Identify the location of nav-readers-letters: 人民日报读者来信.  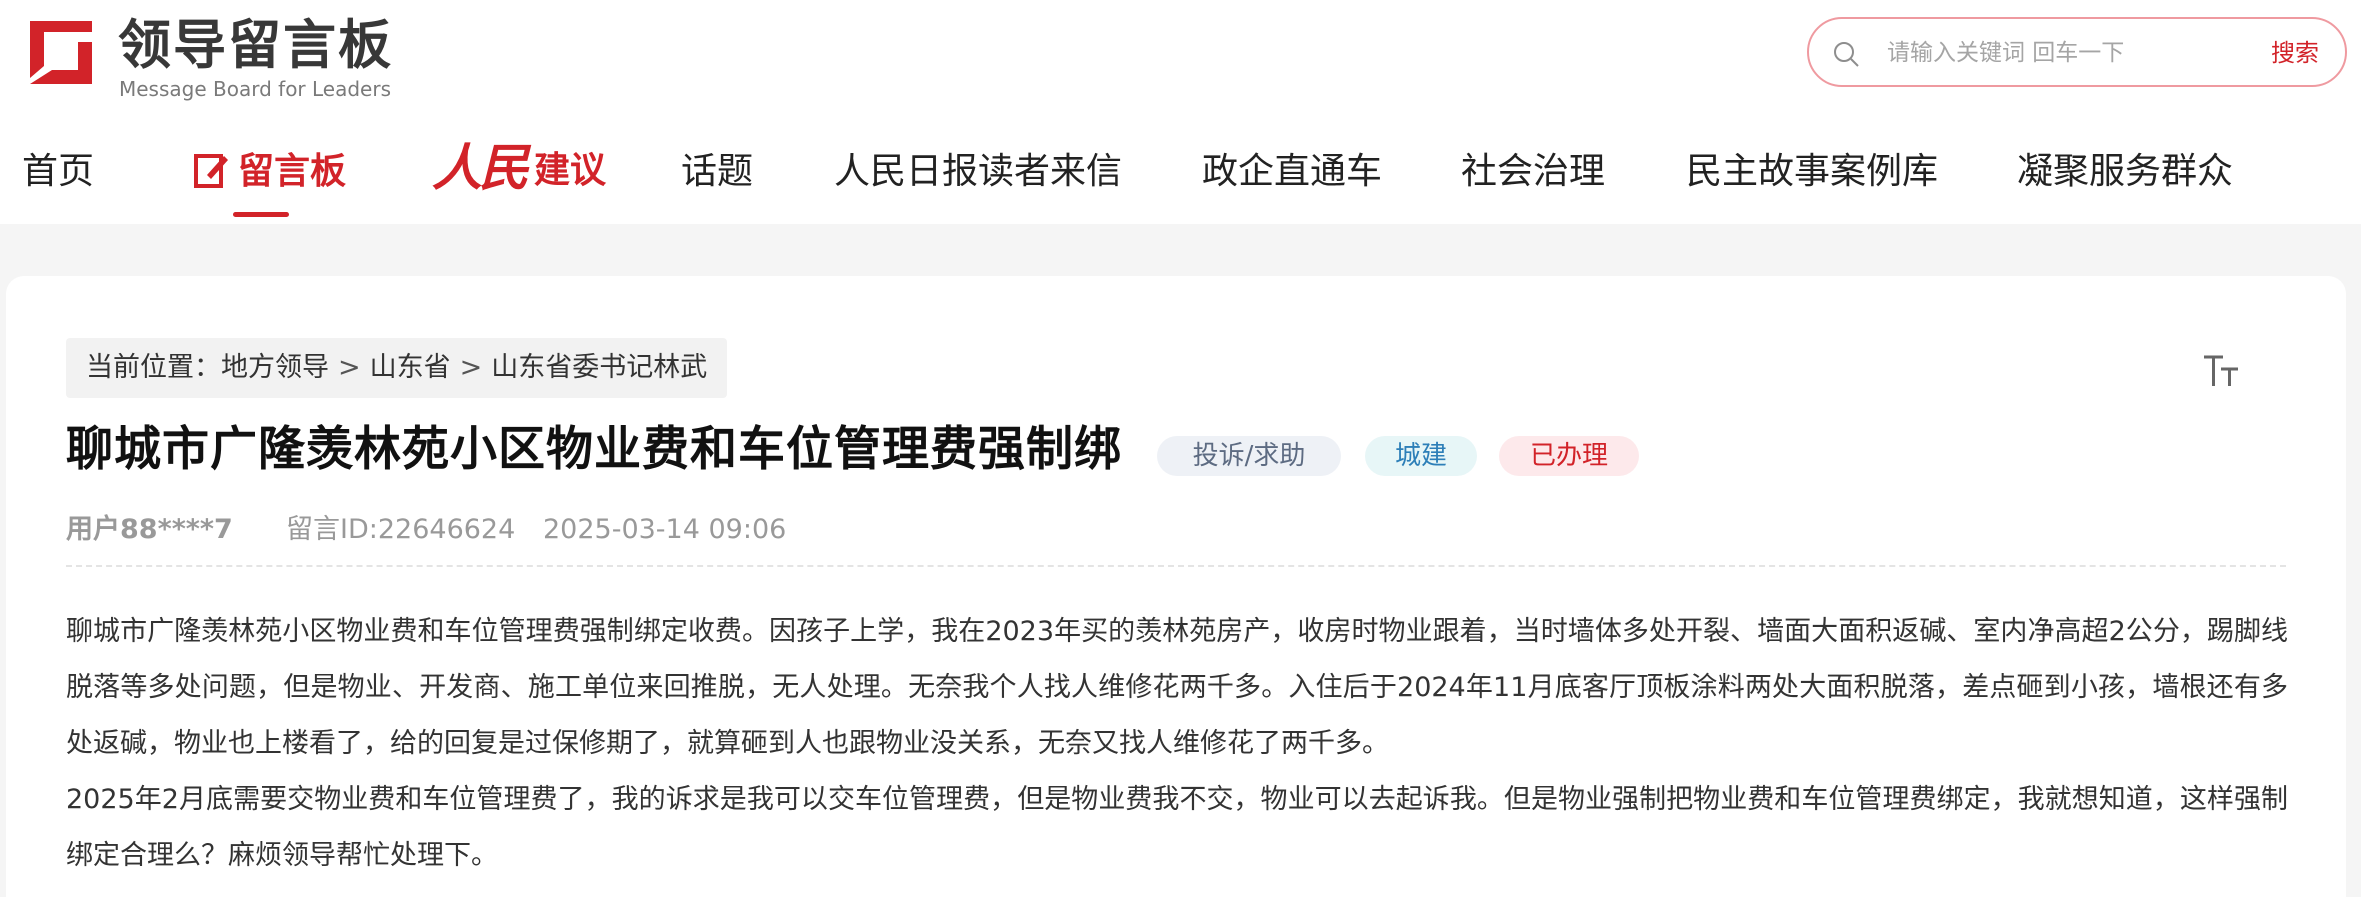
(978, 172).